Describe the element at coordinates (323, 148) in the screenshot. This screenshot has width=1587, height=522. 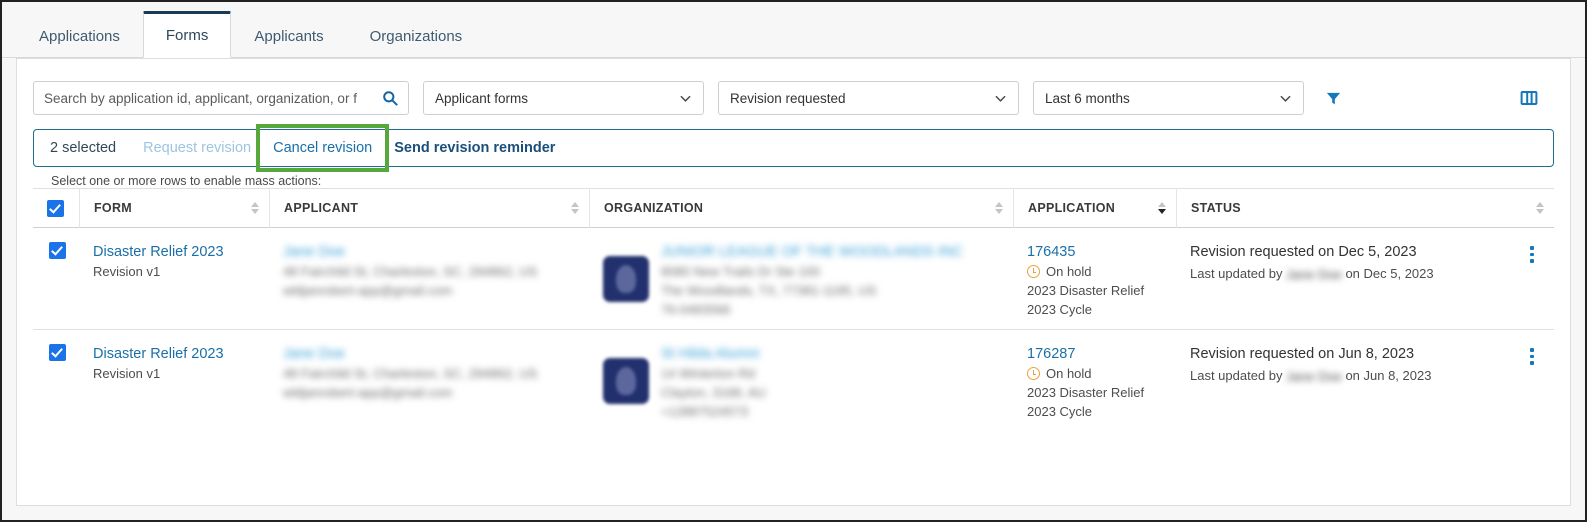
I see `cancel-revision-action: Cancel revision` at that location.